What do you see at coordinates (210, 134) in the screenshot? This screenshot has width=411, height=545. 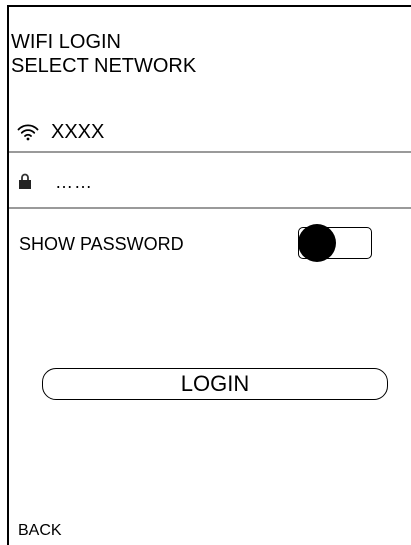 I see `network-select-row: XXXX` at bounding box center [210, 134].